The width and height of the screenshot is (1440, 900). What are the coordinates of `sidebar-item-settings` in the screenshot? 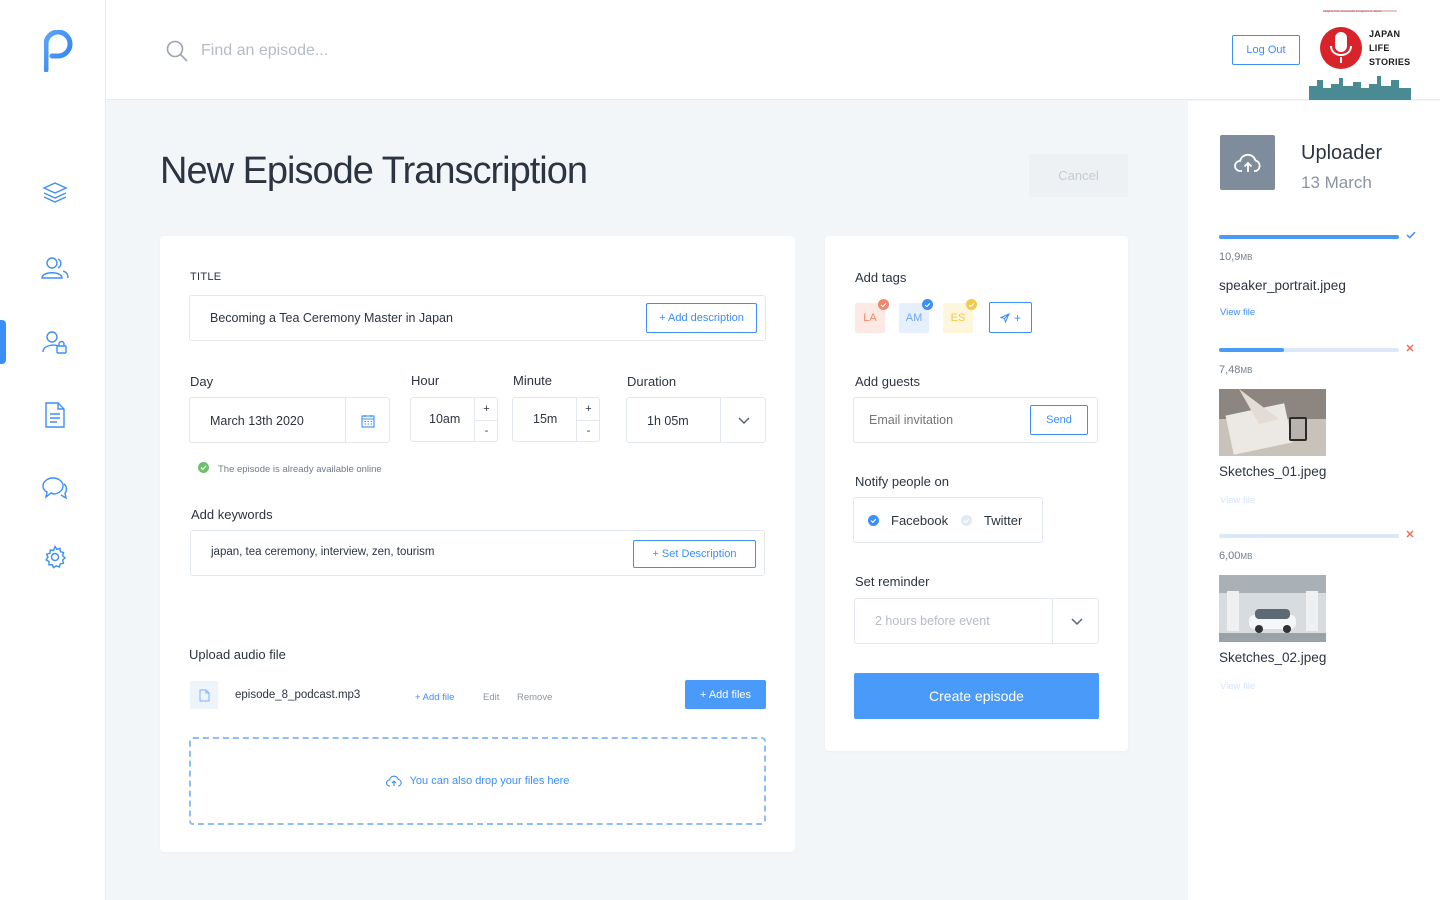 It's located at (55, 557).